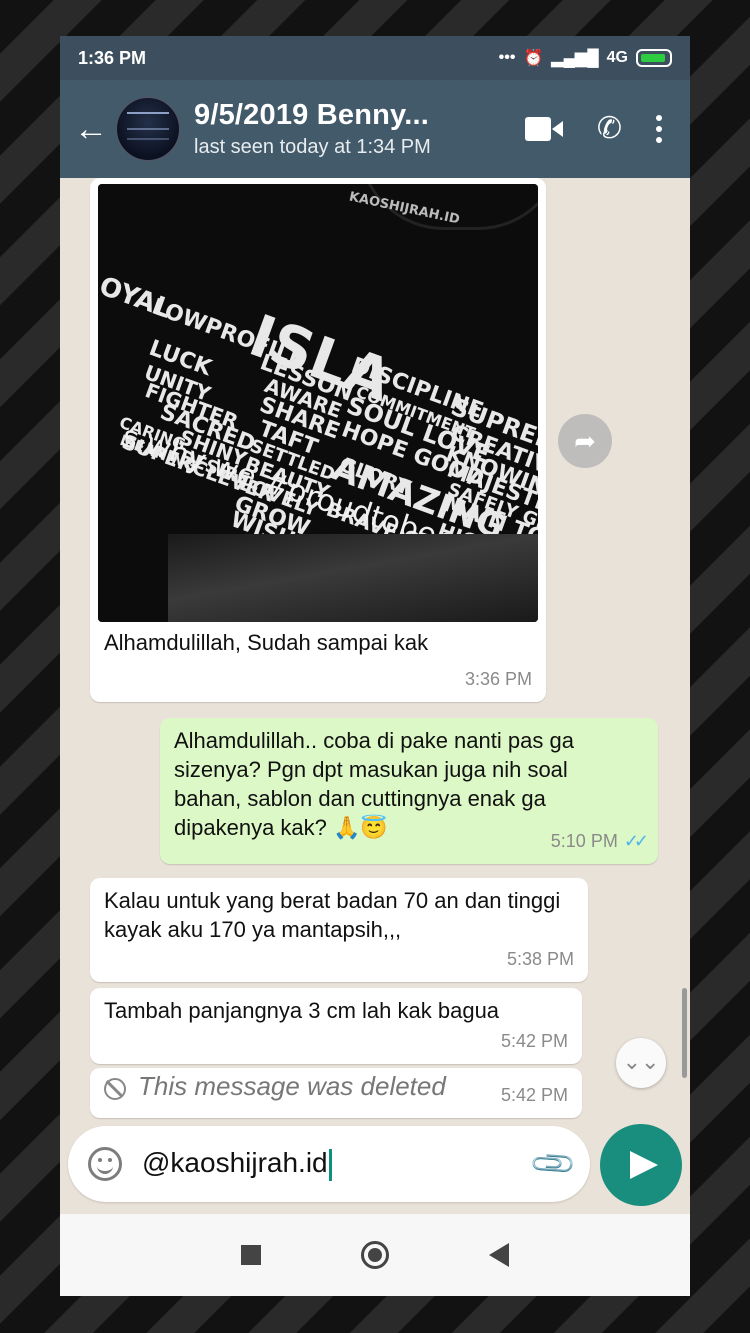  I want to click on message-input: @kaoshijrah.id, so click(338, 1164).